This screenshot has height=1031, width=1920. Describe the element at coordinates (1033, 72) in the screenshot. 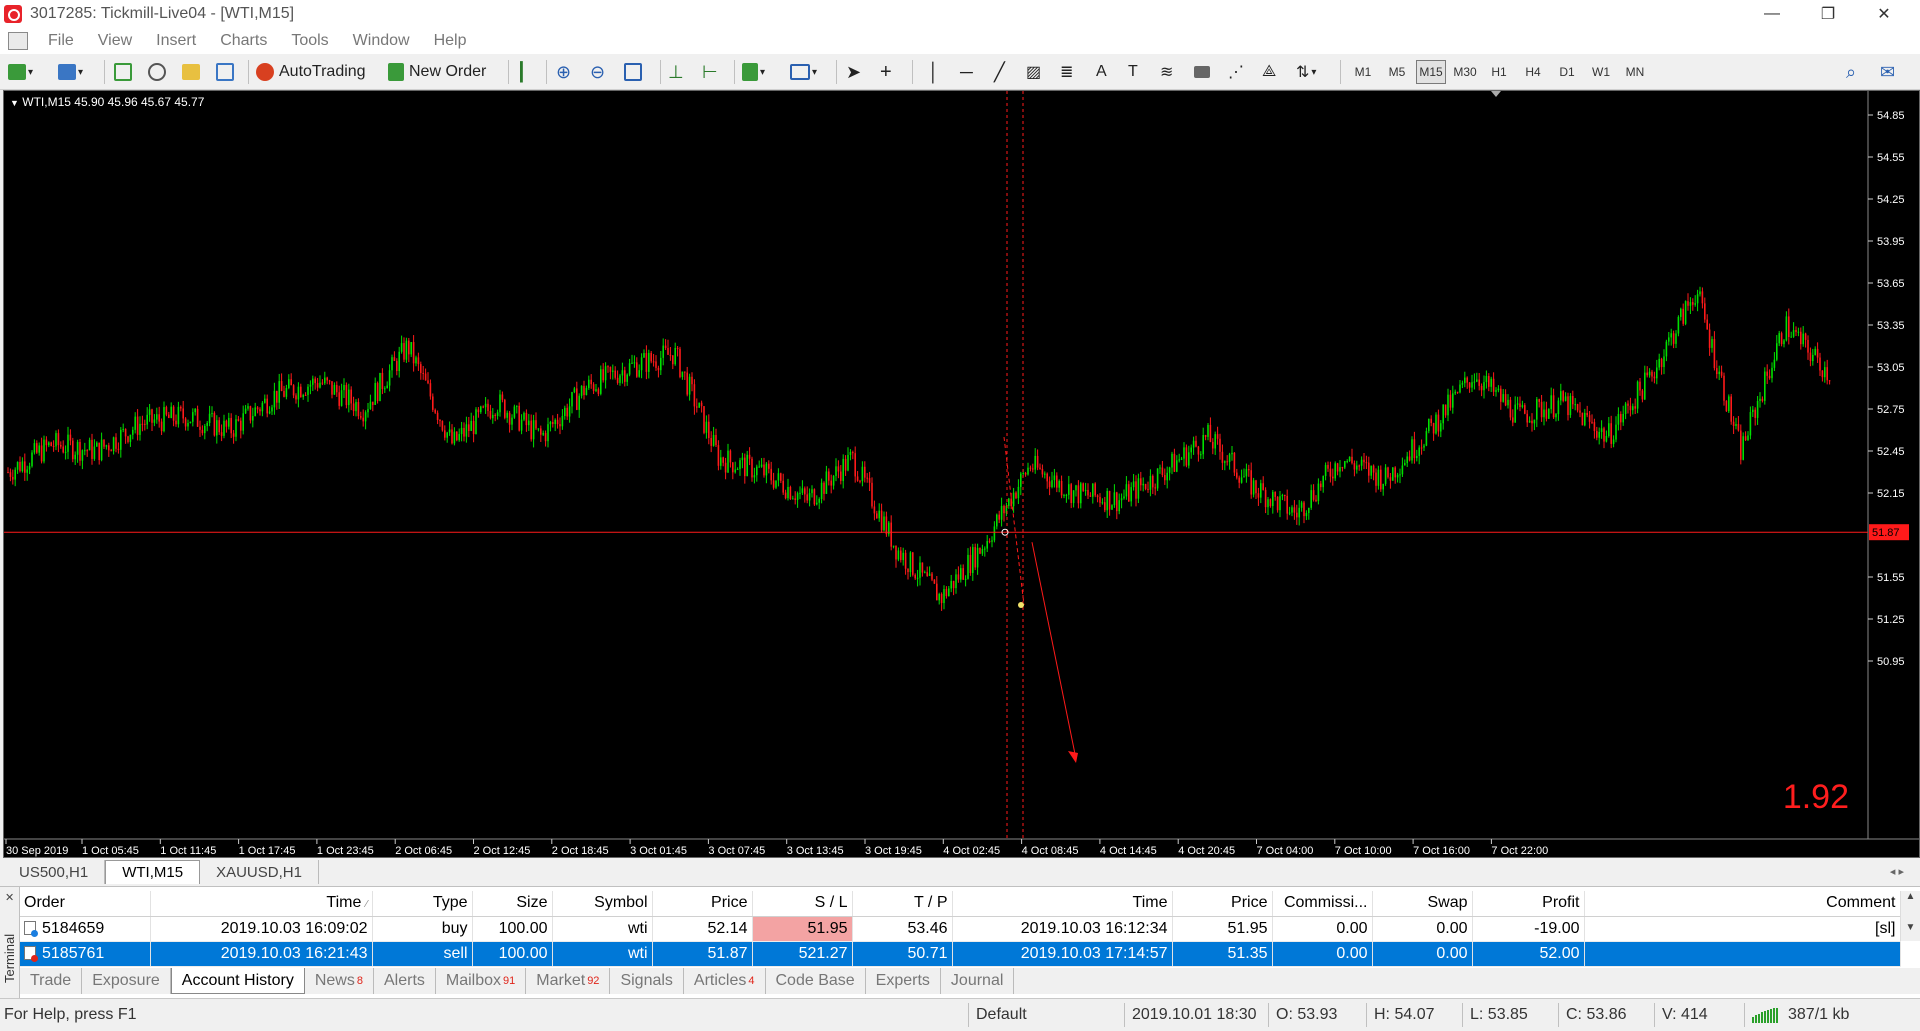

I see `channel-button: ▨` at that location.